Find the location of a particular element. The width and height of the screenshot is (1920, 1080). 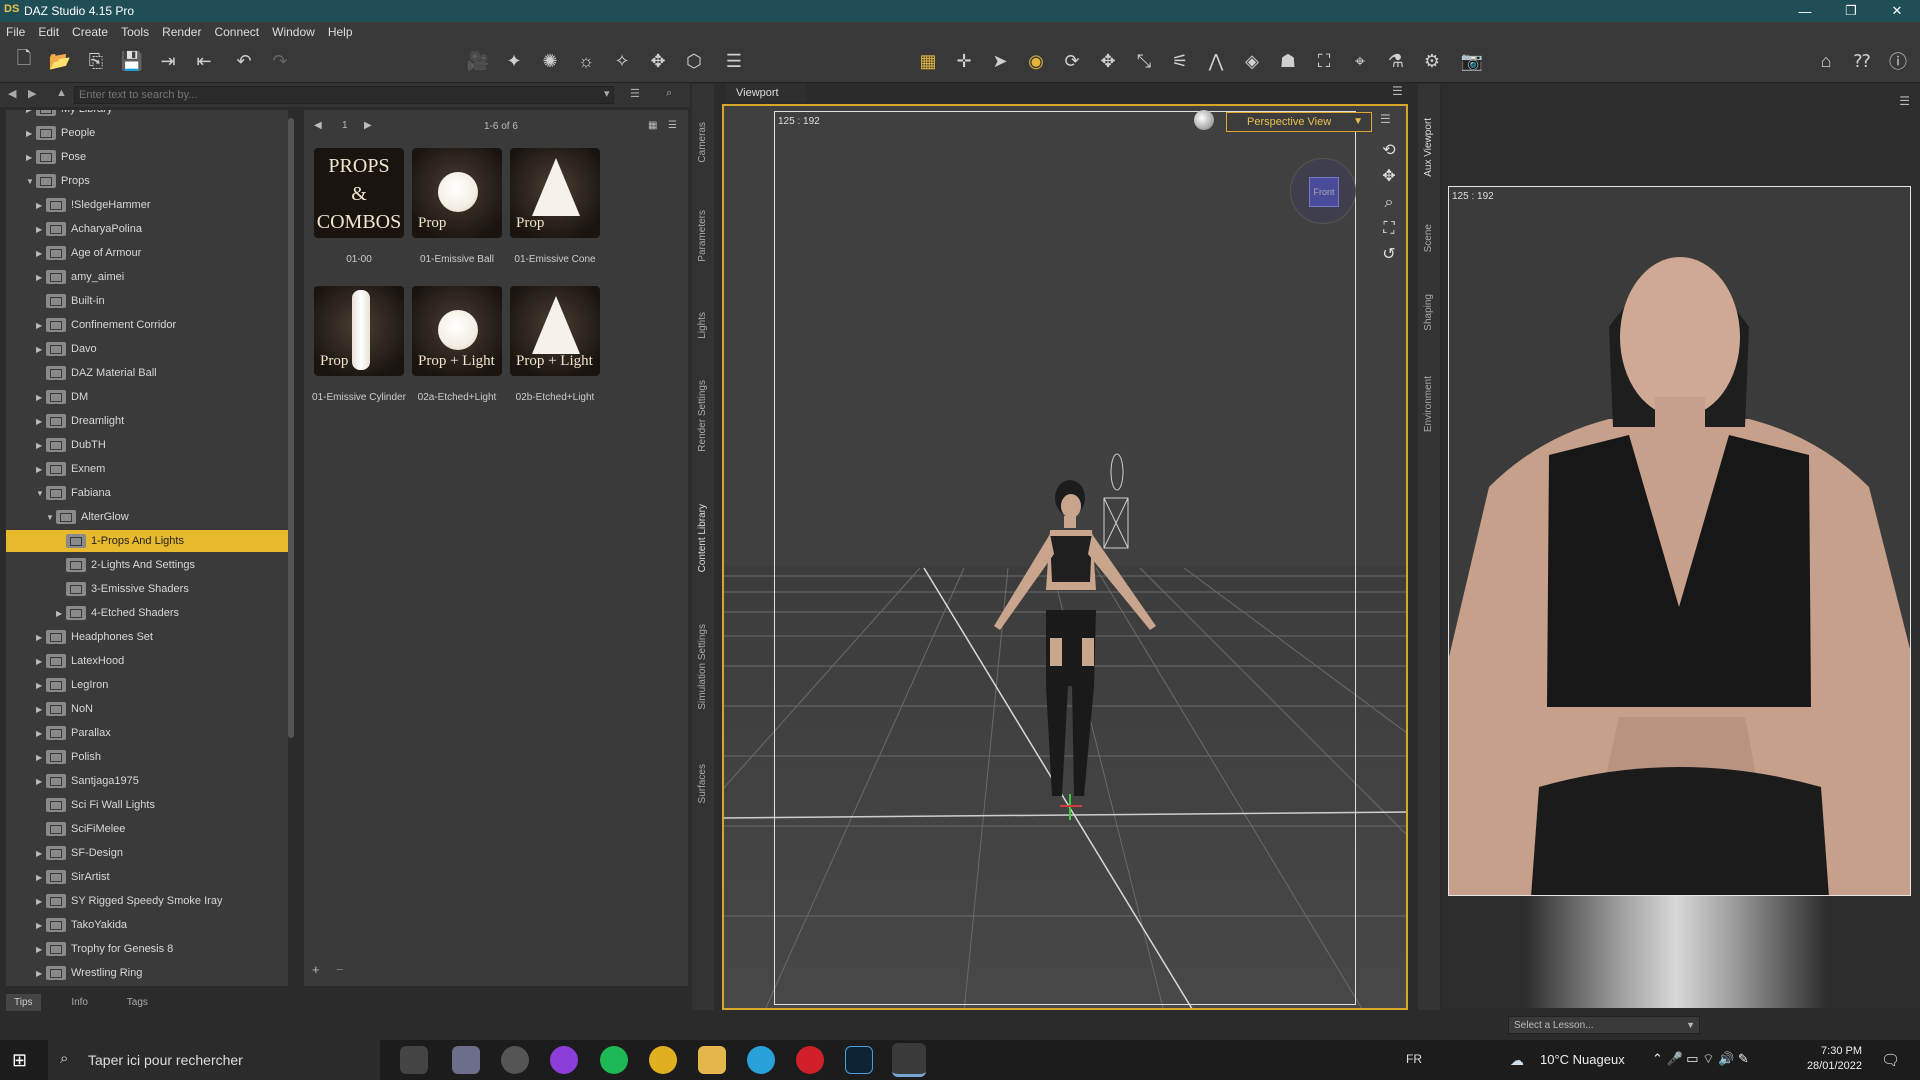

tree-item: ▶ Trophy for Genesis 8 is located at coordinates (147, 949).